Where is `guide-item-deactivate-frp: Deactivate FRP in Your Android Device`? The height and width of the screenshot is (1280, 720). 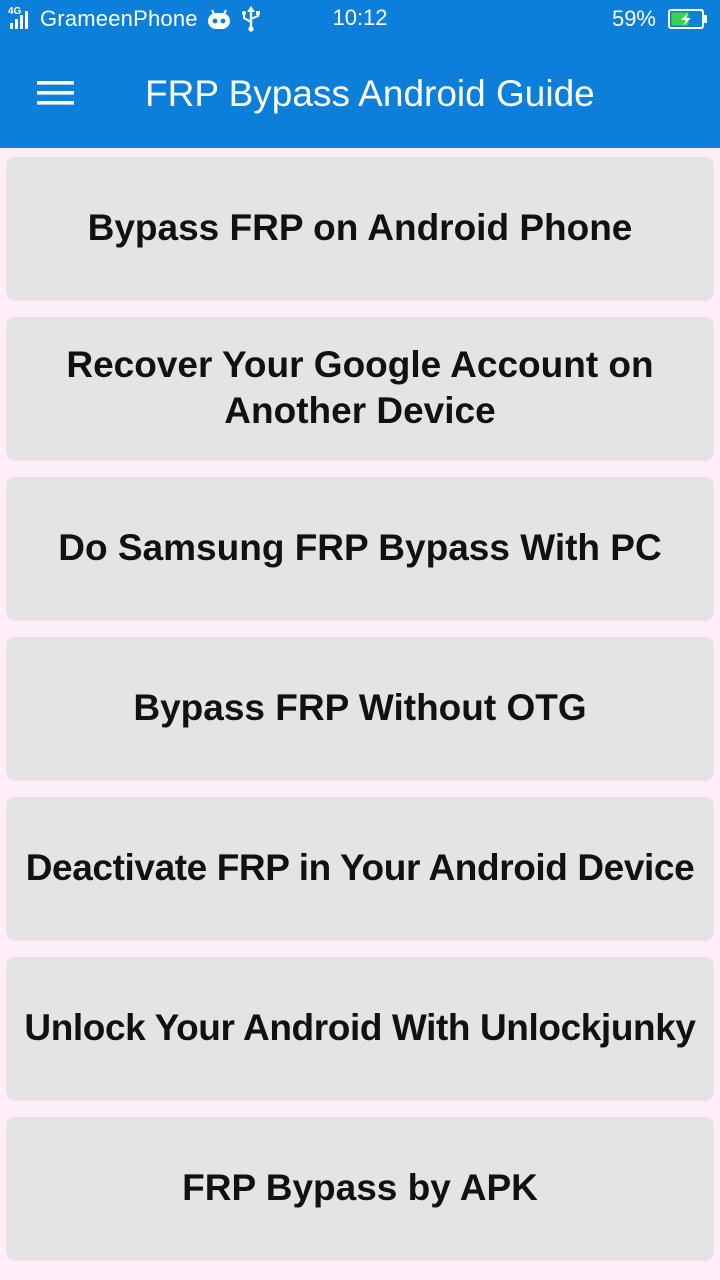
guide-item-deactivate-frp: Deactivate FRP in Your Android Device is located at coordinates (360, 868).